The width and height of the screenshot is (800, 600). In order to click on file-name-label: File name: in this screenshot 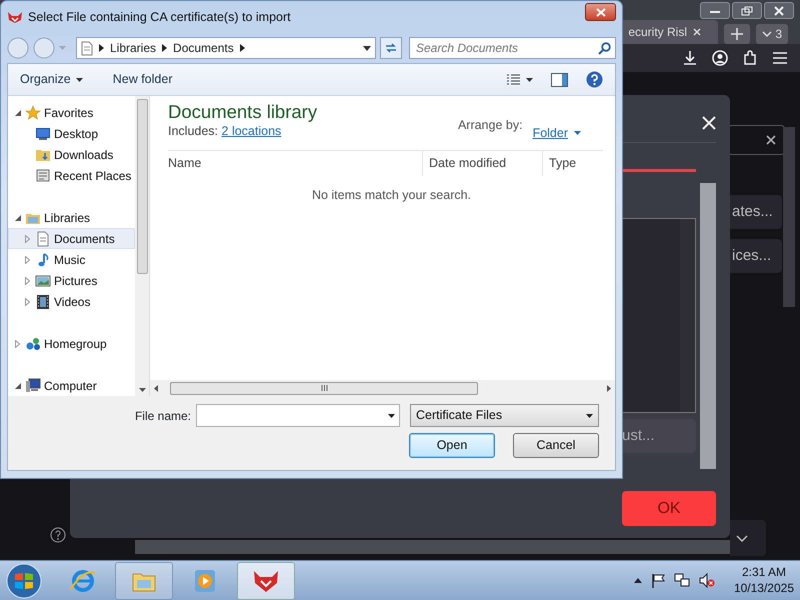, I will do `click(162, 416)`.